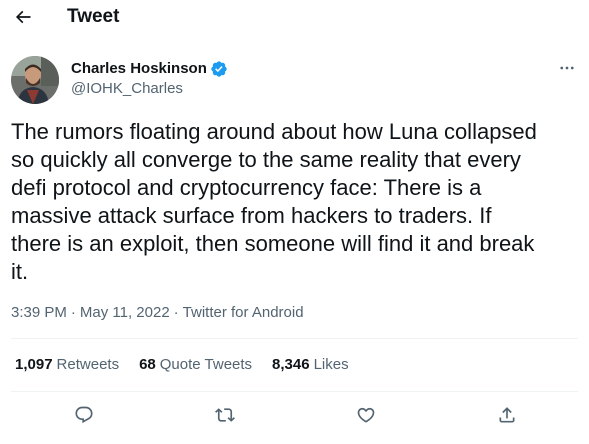 The image size is (589, 444). Describe the element at coordinates (147, 364) in the screenshot. I see `quote-tweets-count: 68` at that location.